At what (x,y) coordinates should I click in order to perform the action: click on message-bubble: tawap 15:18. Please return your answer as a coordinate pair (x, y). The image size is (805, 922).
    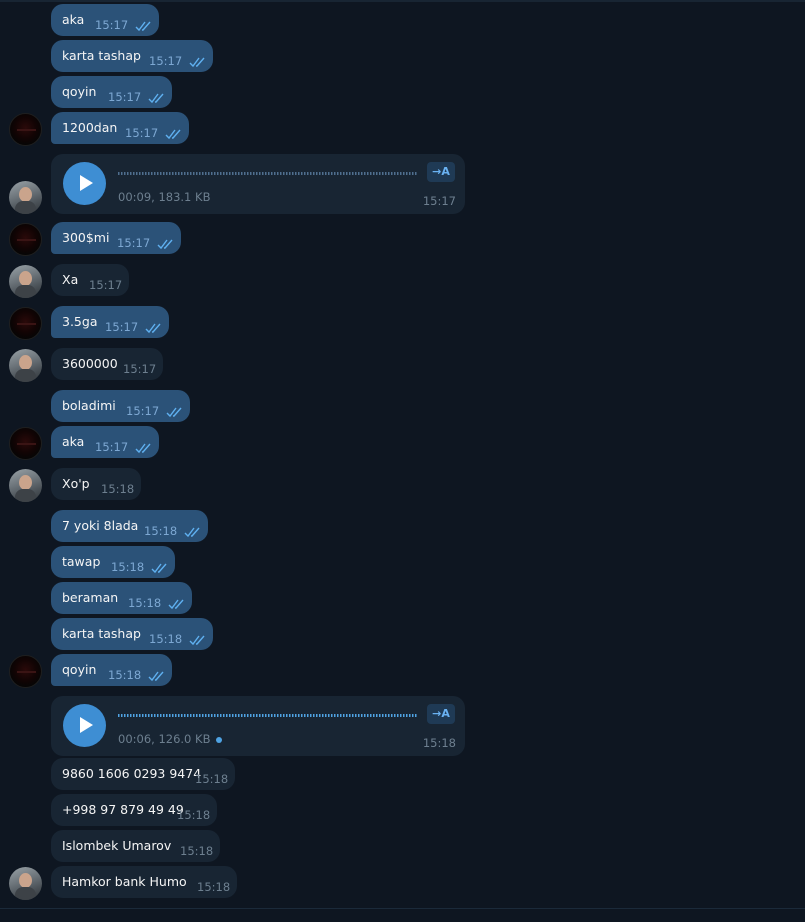
    Looking at the image, I should click on (113, 562).